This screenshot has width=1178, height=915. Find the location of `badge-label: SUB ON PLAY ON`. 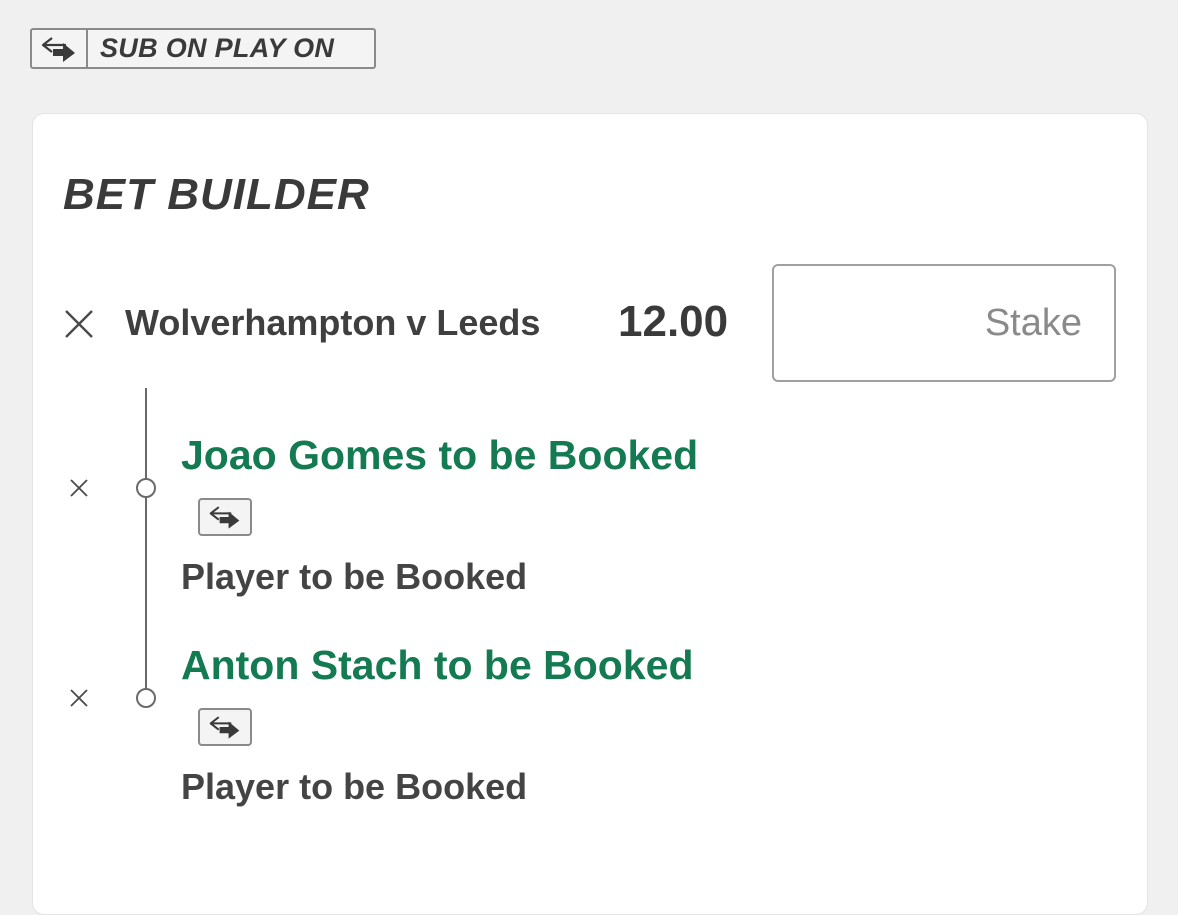

badge-label: SUB ON PLAY ON is located at coordinates (217, 48).